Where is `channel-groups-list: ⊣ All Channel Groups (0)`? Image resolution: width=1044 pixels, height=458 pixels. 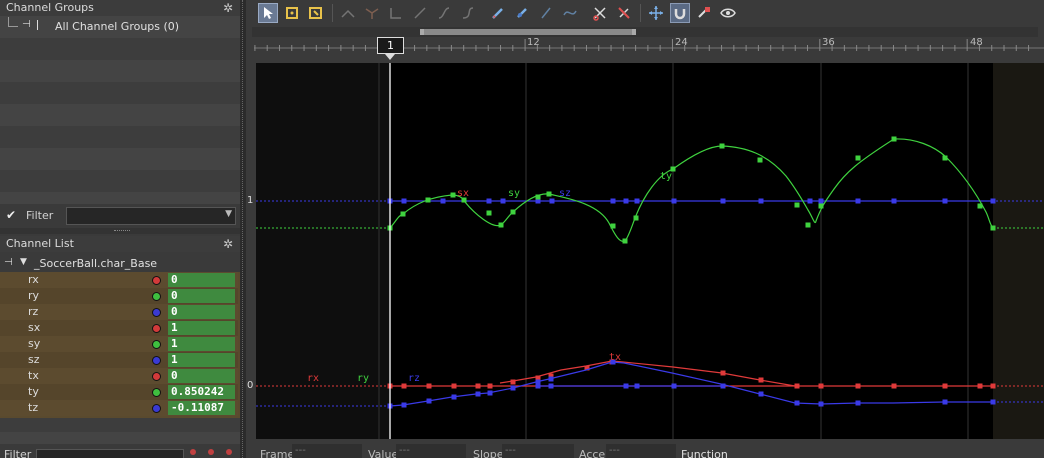
channel-groups-list: ⊣ All Channel Groups (0) is located at coordinates (120, 110).